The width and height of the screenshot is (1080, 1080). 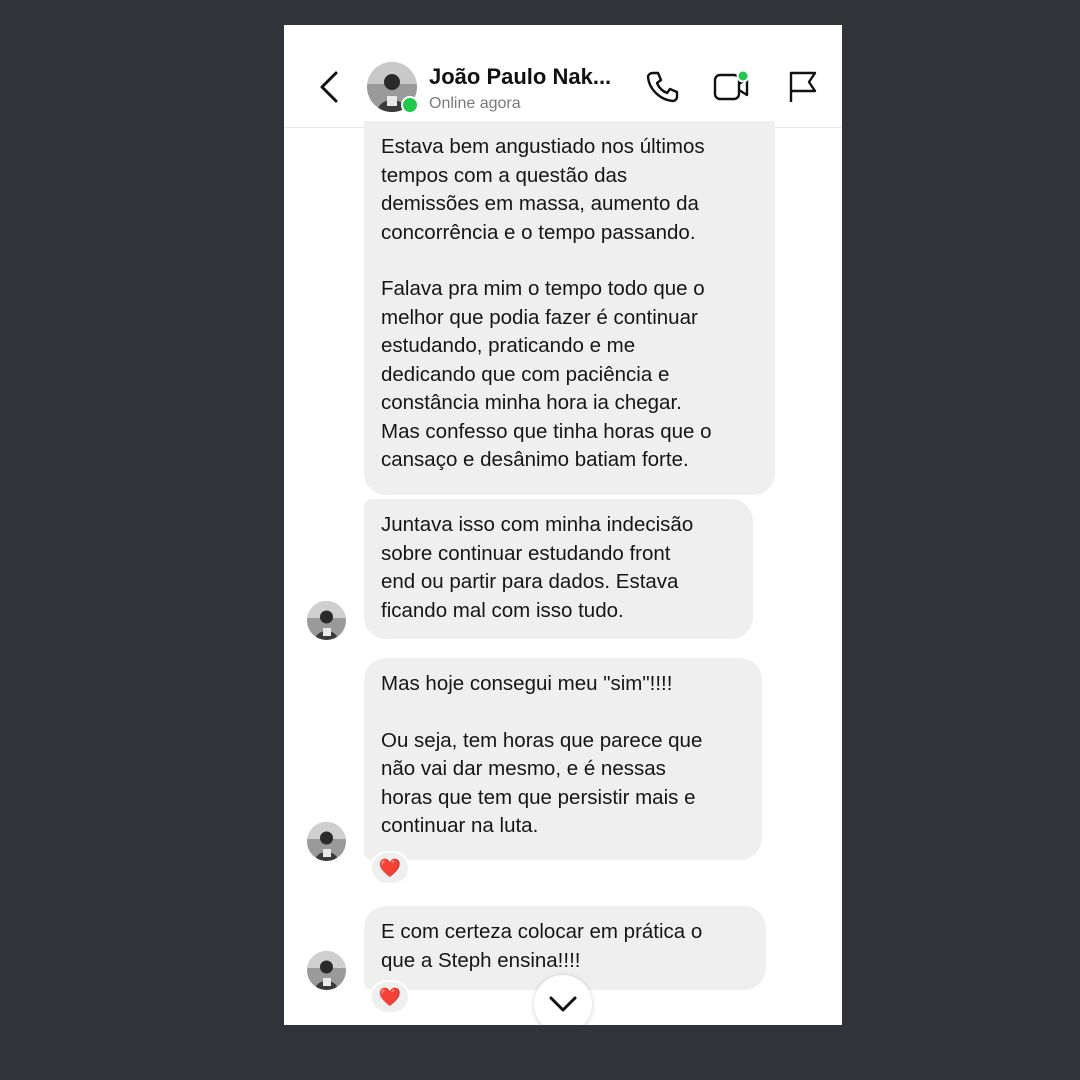 I want to click on chevron-down-icon, so click(x=563, y=1004).